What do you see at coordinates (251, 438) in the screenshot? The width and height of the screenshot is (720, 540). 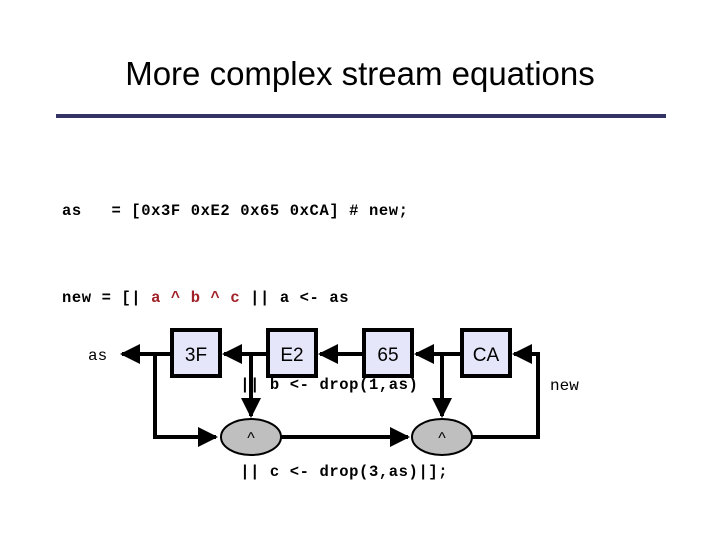 I see `xor-gate-1-label: ^` at bounding box center [251, 438].